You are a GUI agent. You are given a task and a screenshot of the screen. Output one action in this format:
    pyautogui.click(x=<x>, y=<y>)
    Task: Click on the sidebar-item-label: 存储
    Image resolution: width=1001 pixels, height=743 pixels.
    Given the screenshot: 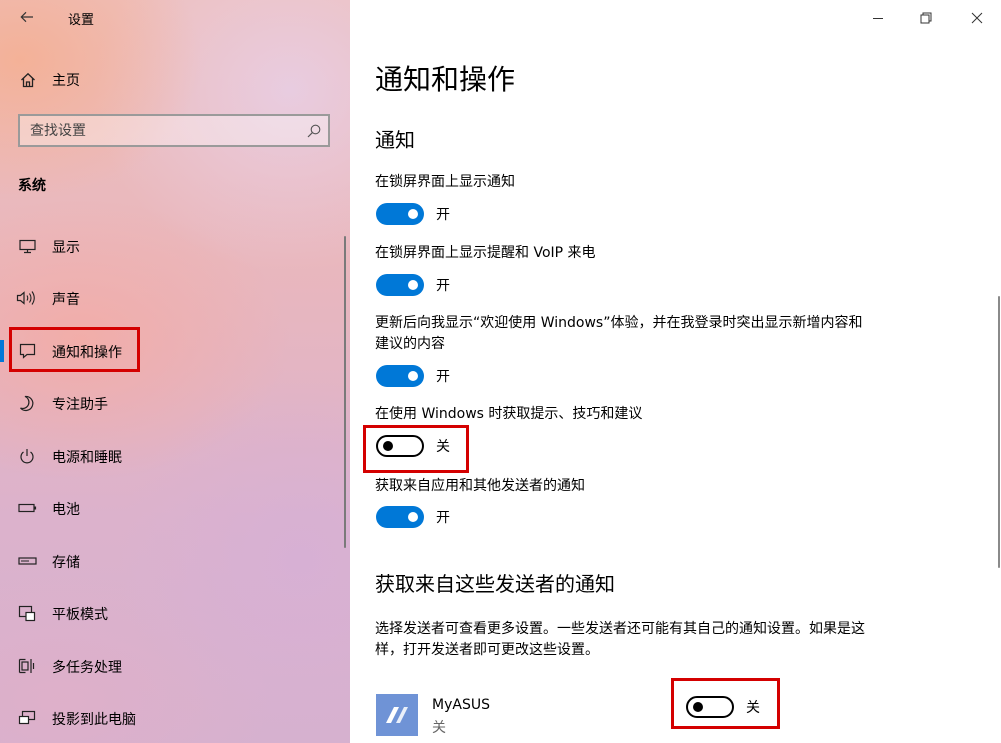 What is the action you would take?
    pyautogui.click(x=66, y=563)
    